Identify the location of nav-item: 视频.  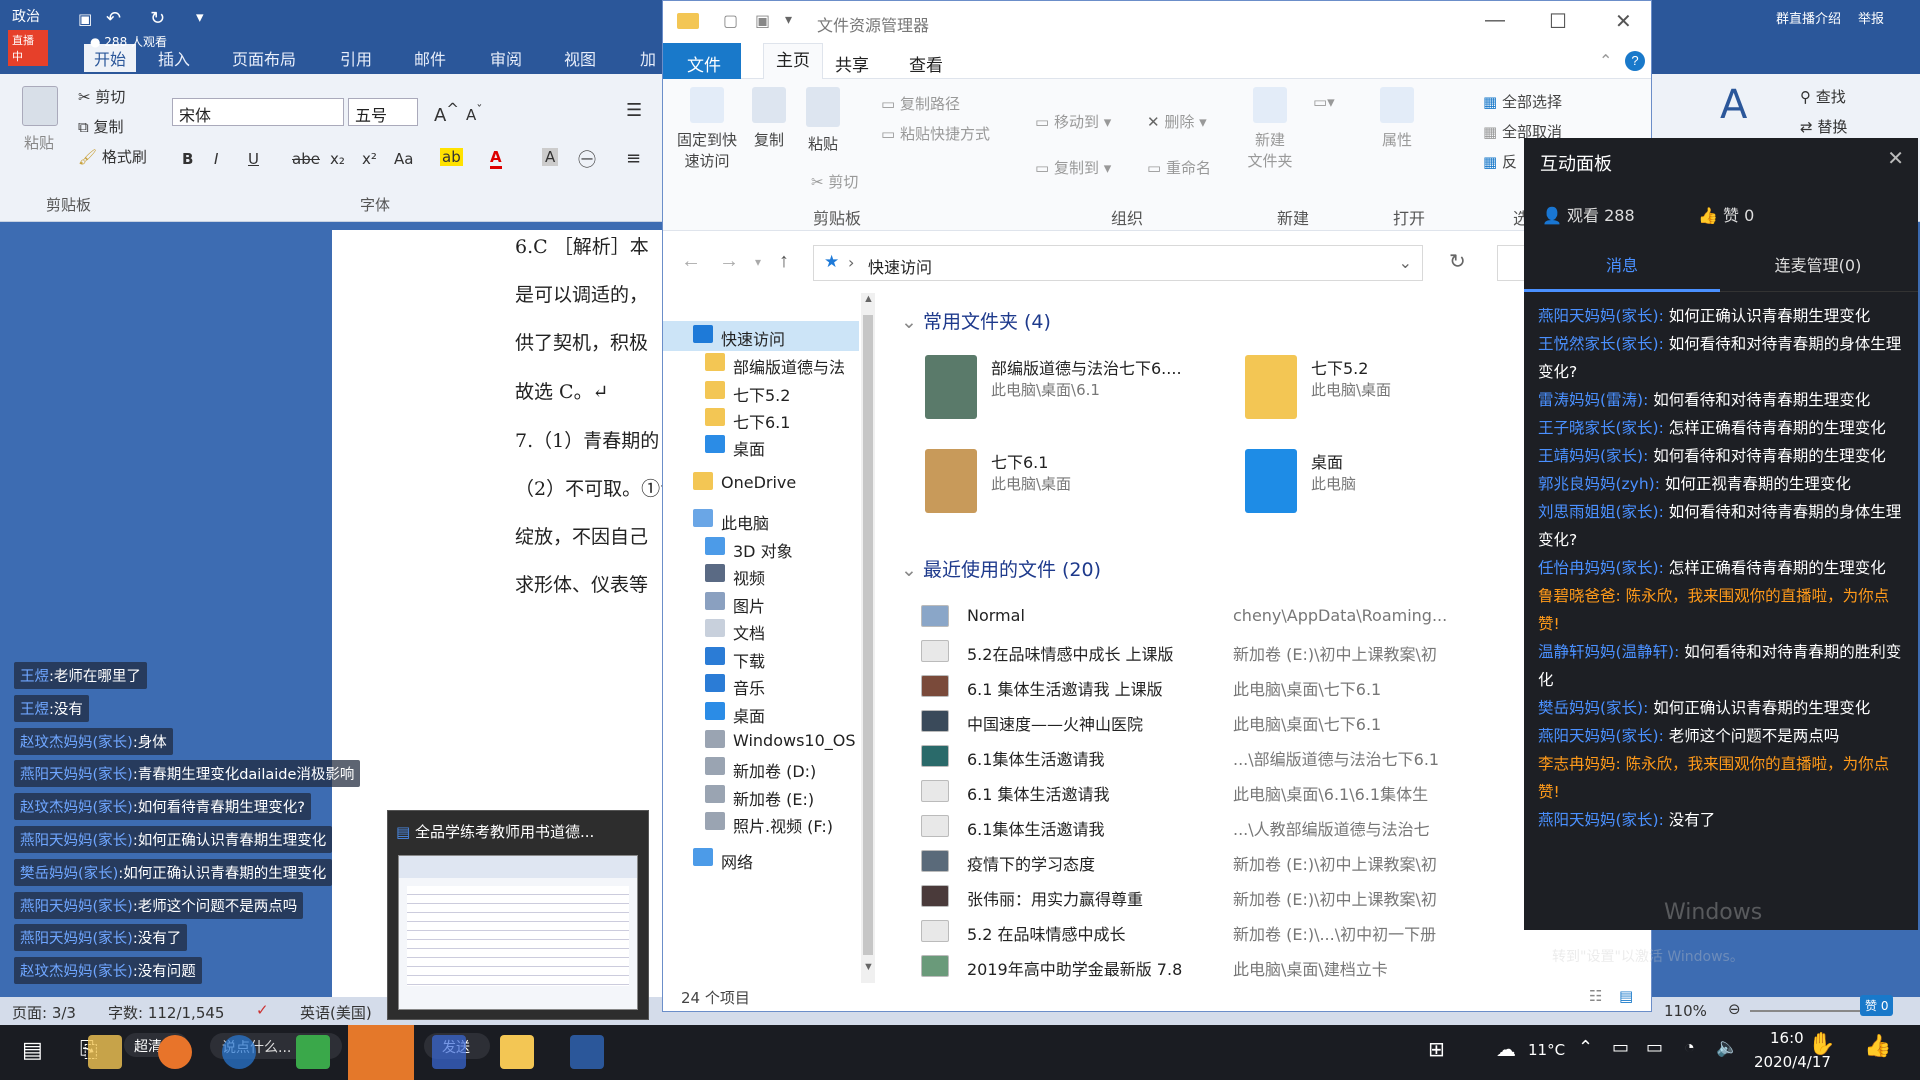
(761, 575).